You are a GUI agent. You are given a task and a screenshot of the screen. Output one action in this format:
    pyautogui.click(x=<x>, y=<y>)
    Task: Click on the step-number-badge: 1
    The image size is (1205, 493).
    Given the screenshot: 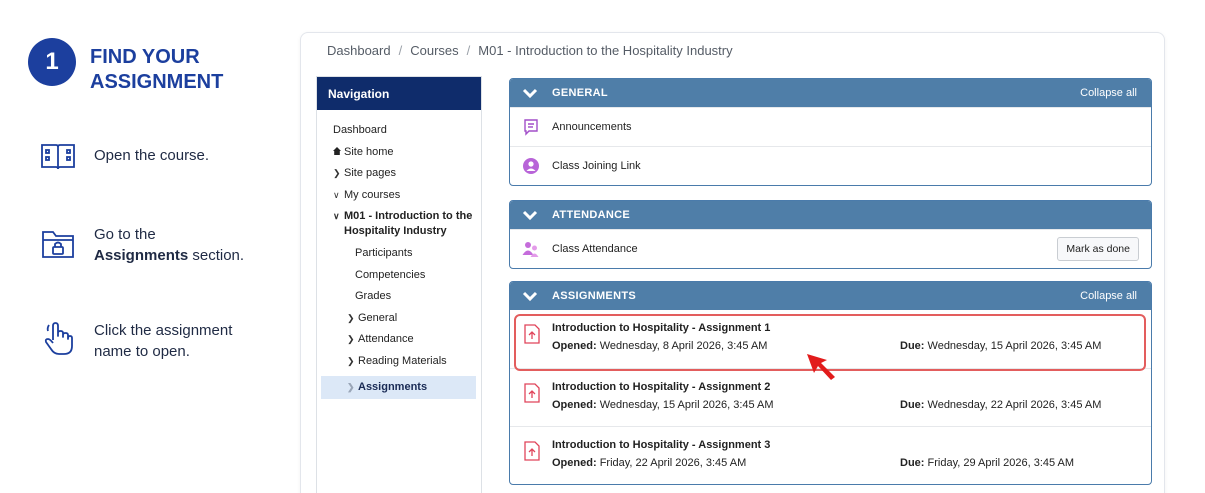 What is the action you would take?
    pyautogui.click(x=52, y=62)
    